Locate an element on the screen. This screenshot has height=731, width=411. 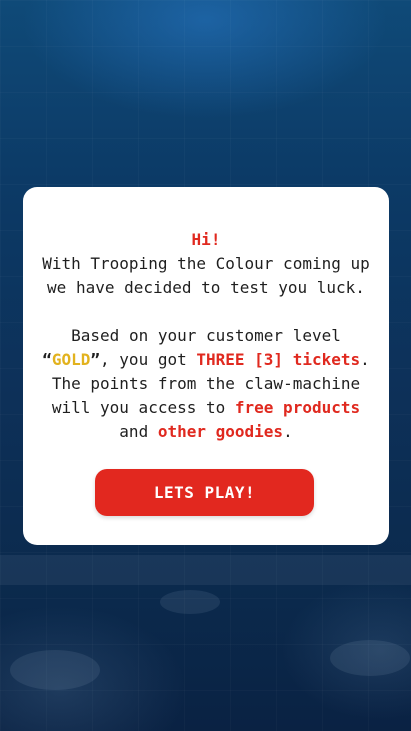
points-line-1: The points from the claw-machine is located at coordinates (206, 383).